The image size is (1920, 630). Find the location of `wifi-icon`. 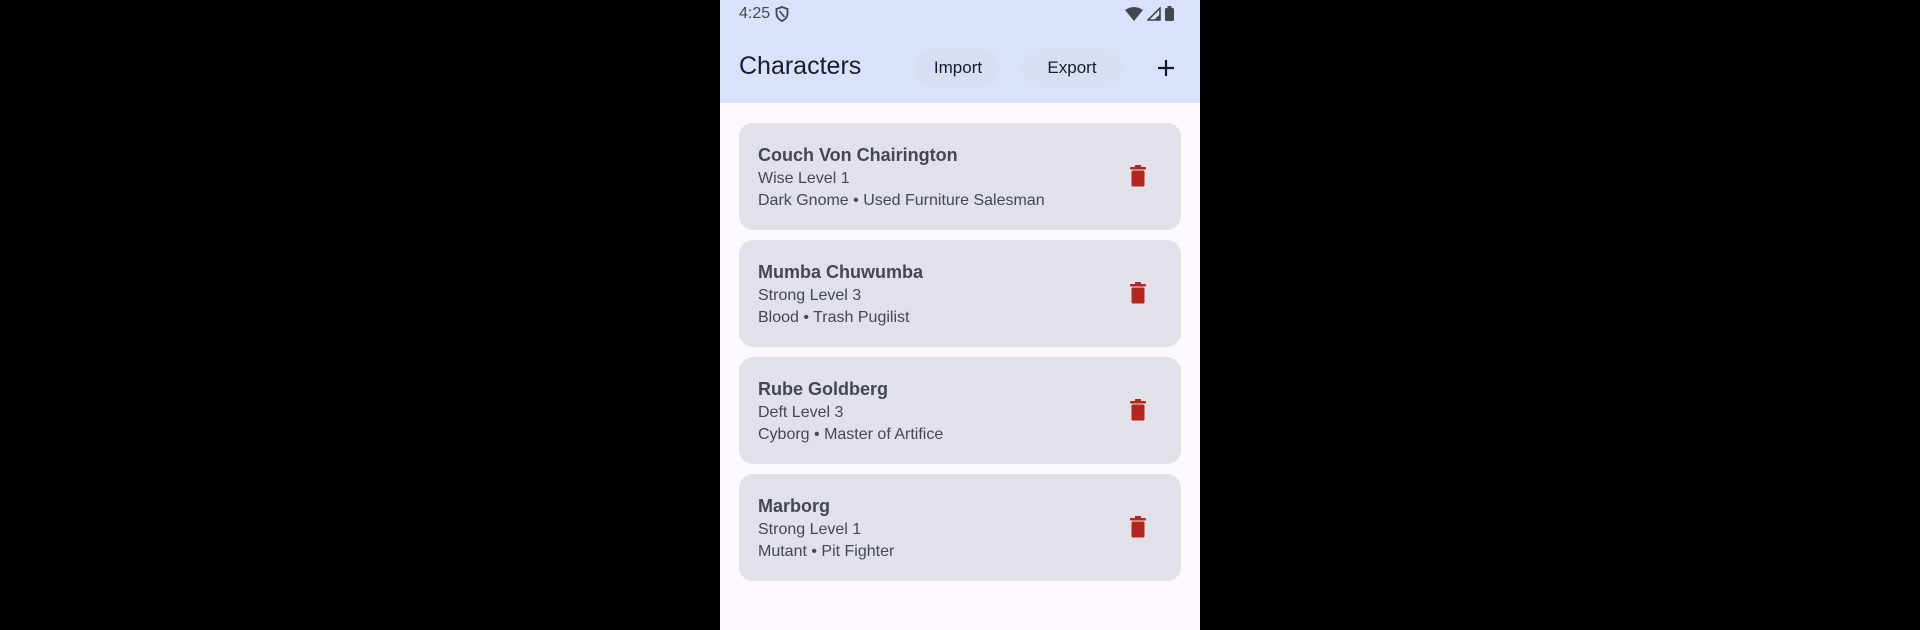

wifi-icon is located at coordinates (1134, 13).